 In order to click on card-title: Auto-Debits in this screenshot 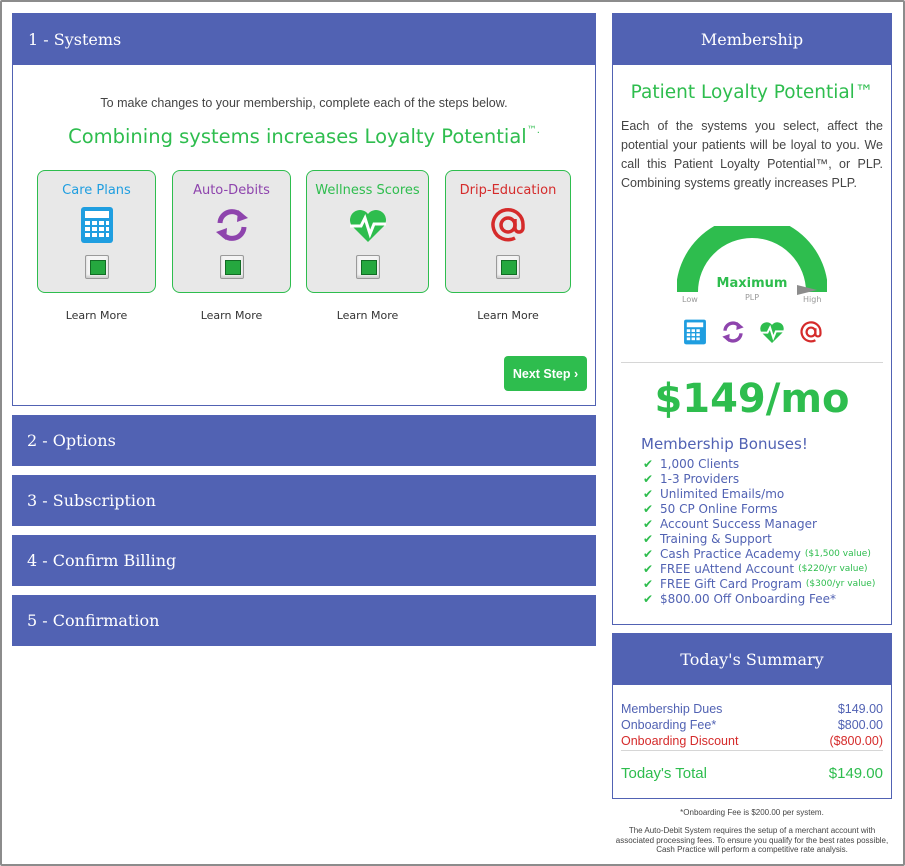, I will do `click(231, 190)`.